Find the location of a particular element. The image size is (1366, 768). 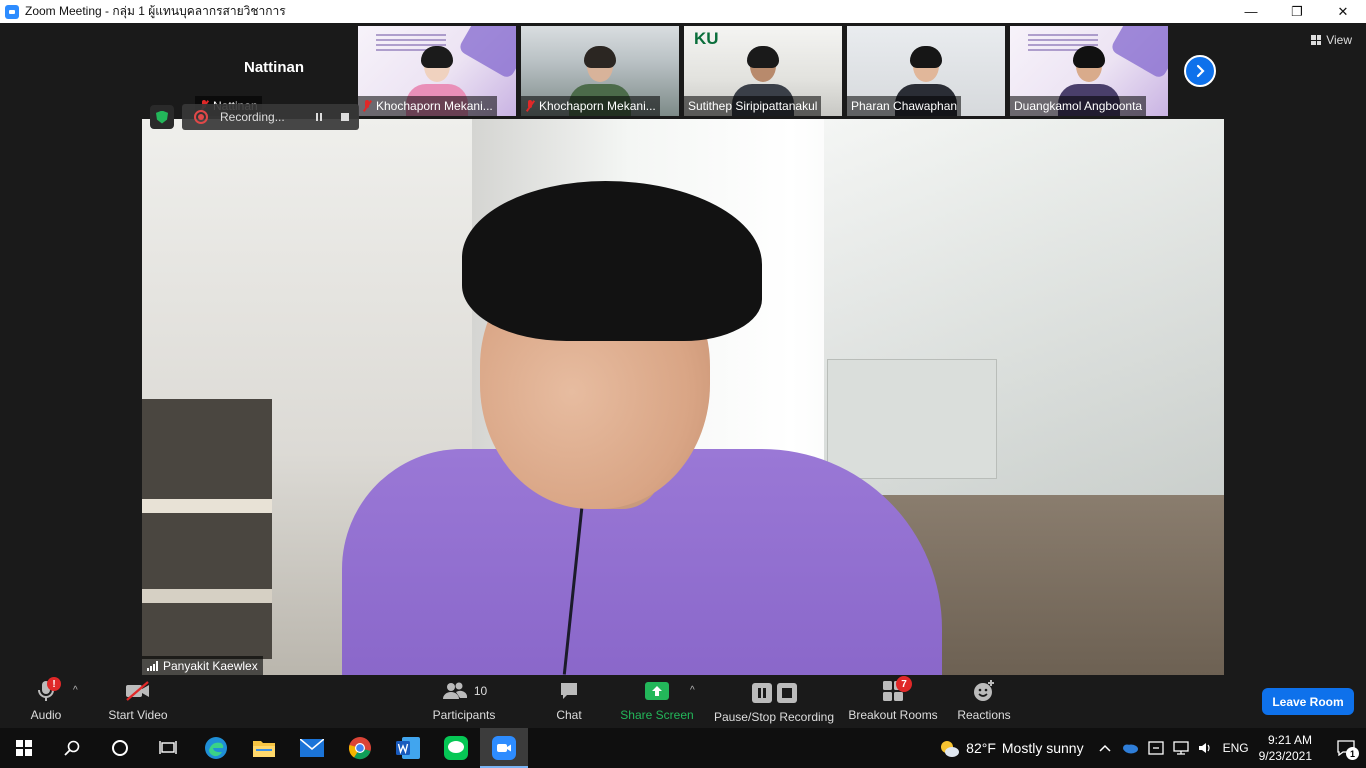

recording-dot-icon is located at coordinates (201, 117).